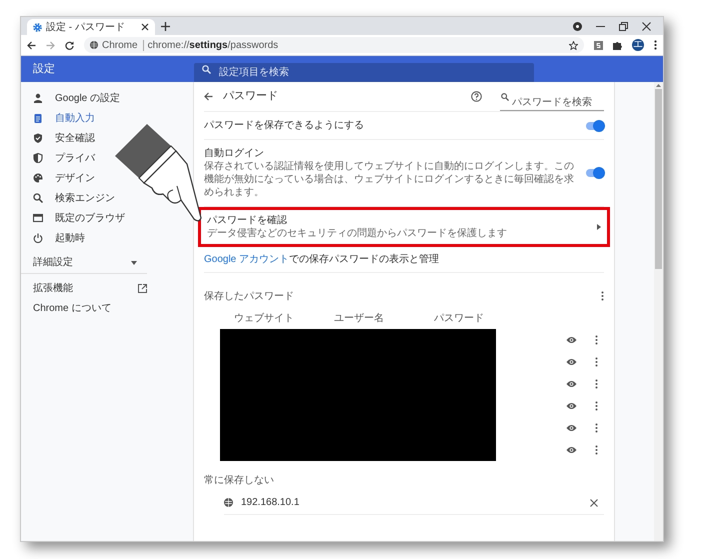 The width and height of the screenshot is (703, 559). Describe the element at coordinates (239, 481) in the screenshot. I see `section-title: 常に保存しない` at that location.